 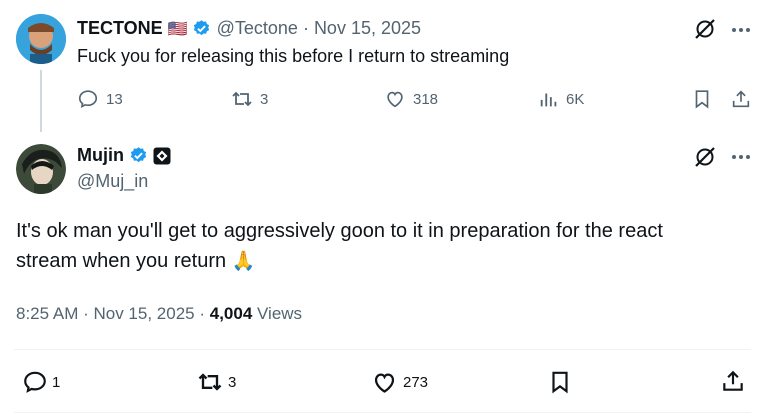 What do you see at coordinates (110, 313) in the screenshot?
I see `tweet-timestamp: 8:25 AM · Nov 15, 2025 ·` at bounding box center [110, 313].